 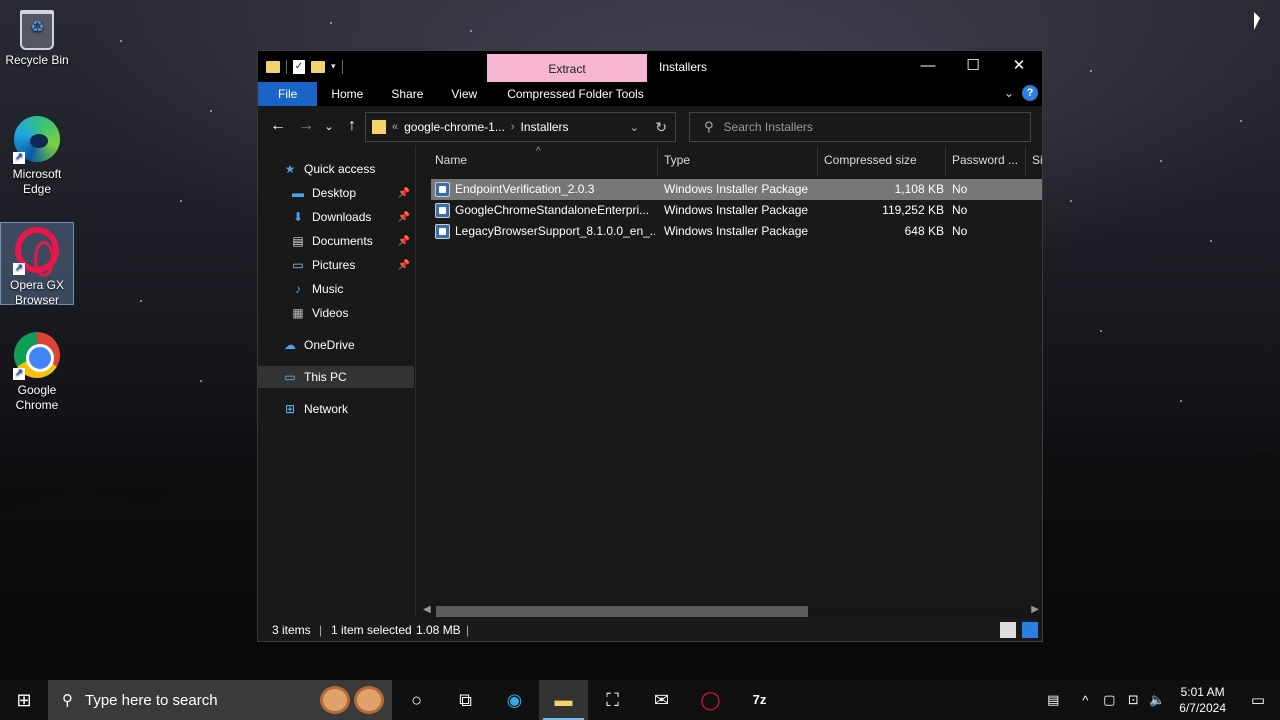 I want to click on close-button: ✕, so click(x=1019, y=66).